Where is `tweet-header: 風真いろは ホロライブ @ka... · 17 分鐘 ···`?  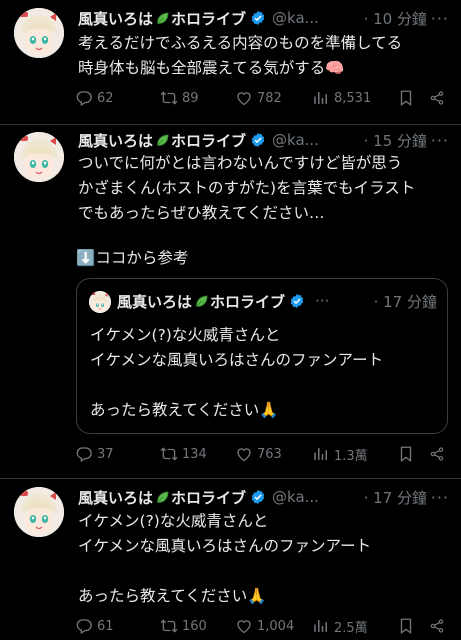
tweet-header: 風真いろは ホロライブ @ka... · 17 分鐘 ··· is located at coordinates (266, 497).